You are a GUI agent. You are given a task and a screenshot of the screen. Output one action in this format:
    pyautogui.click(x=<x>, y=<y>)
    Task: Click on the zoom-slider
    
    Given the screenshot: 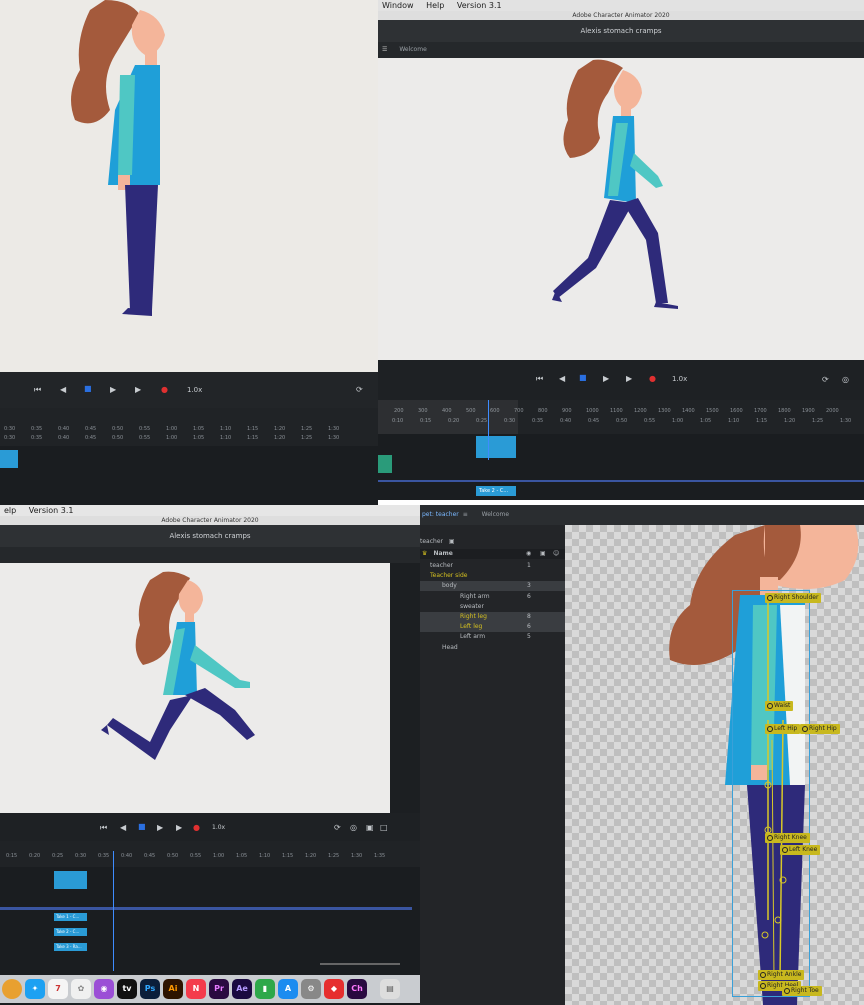 What is the action you would take?
    pyautogui.click(x=360, y=964)
    